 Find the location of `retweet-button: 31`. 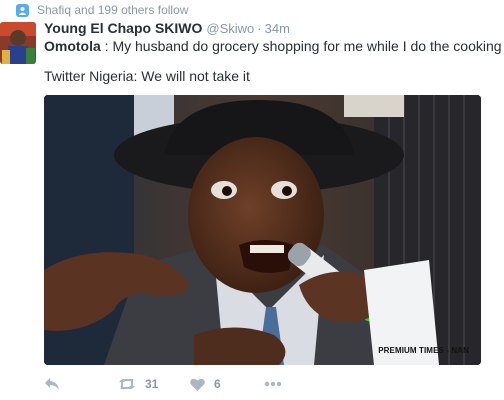

retweet-button: 31 is located at coordinates (154, 384).